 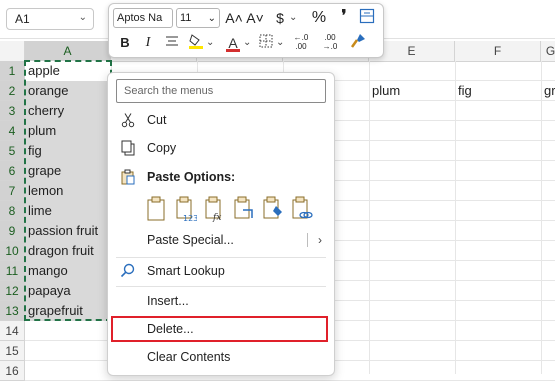 What do you see at coordinates (191, 177) in the screenshot?
I see `paste-options-label: Paste Options:` at bounding box center [191, 177].